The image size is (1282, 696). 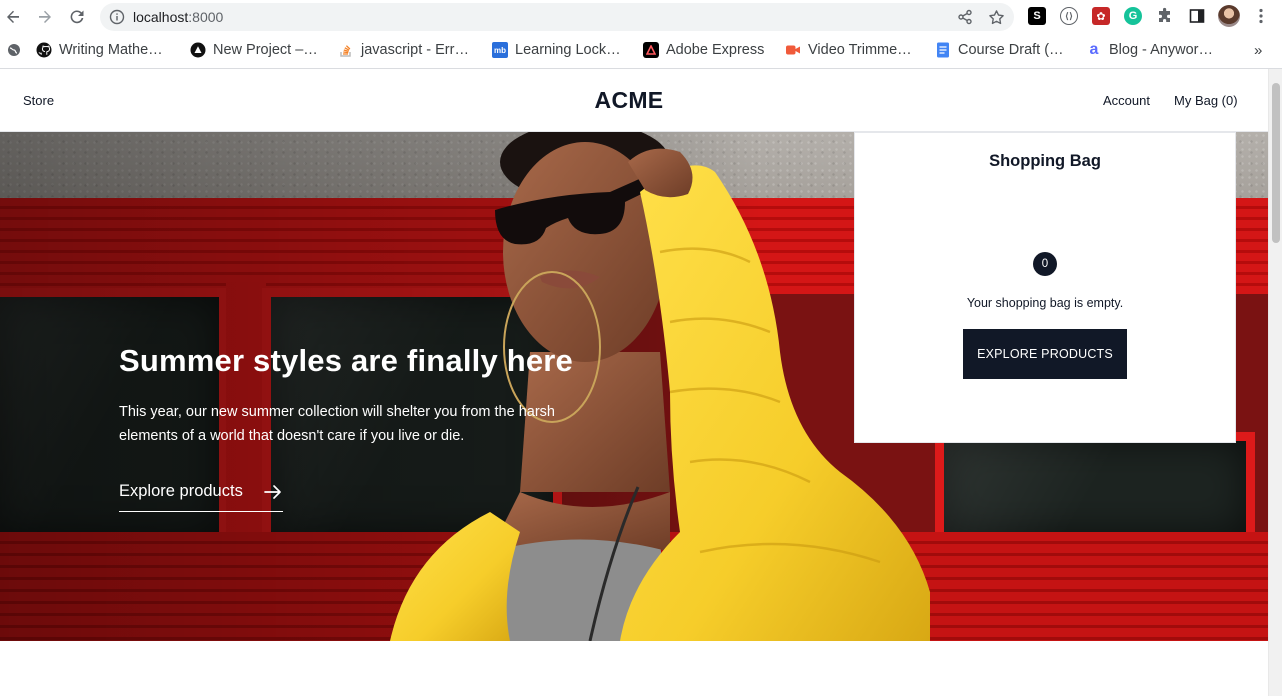 I want to click on shopping-bag-title: Shopping Bag, so click(x=1045, y=161).